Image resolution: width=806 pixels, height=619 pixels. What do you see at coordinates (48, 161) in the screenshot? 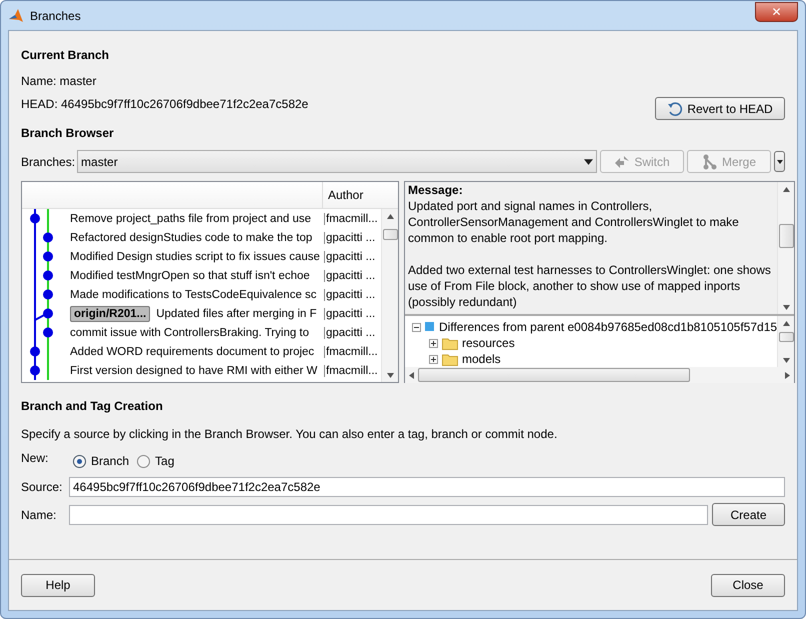
I see `branches-label: Branches:` at bounding box center [48, 161].